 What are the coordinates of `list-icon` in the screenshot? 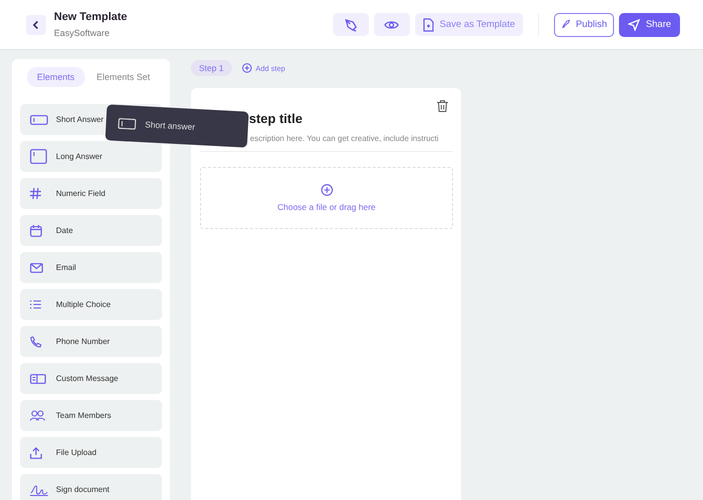 It's located at (35, 304).